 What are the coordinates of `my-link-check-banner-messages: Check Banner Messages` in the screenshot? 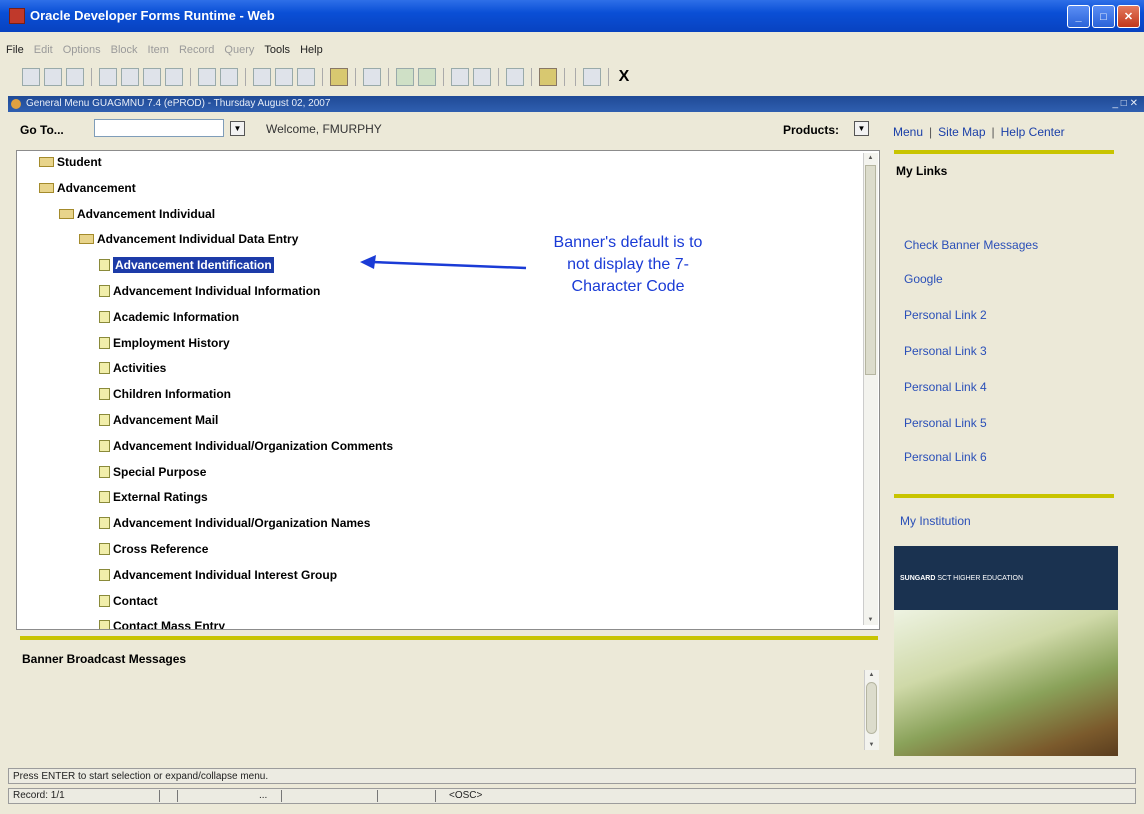 It's located at (971, 245).